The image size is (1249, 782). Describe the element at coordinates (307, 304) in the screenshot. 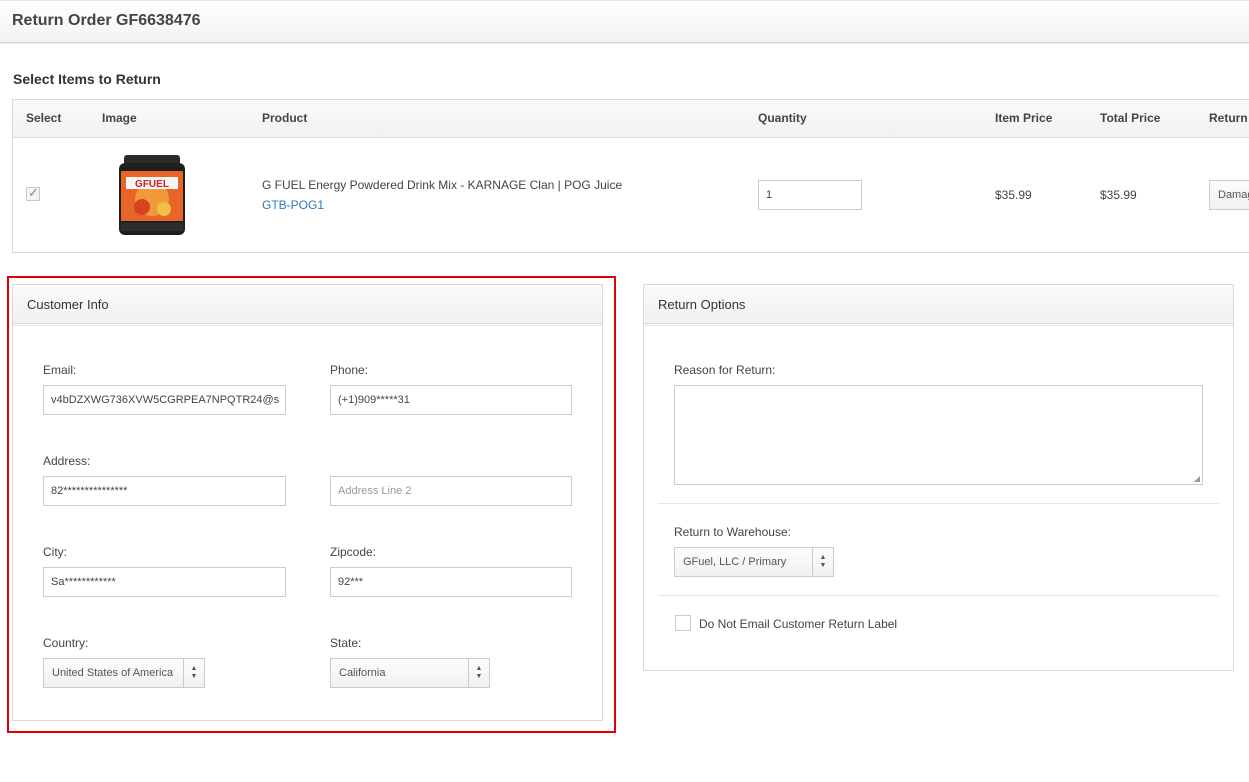

I see `customer-info-header: Customer Info` at that location.